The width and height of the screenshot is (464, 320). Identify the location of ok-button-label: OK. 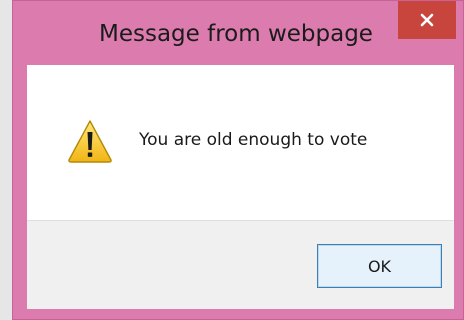
(379, 266).